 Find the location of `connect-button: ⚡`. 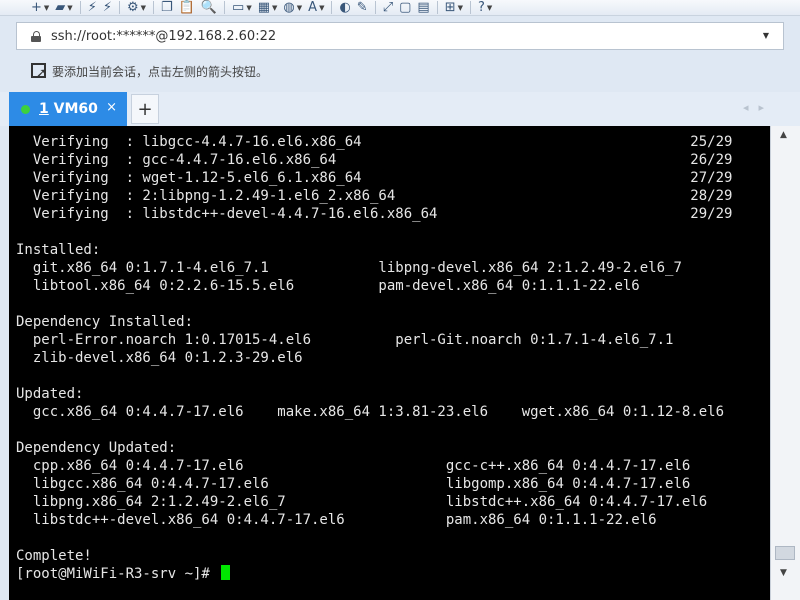

connect-button: ⚡ is located at coordinates (92, 7).